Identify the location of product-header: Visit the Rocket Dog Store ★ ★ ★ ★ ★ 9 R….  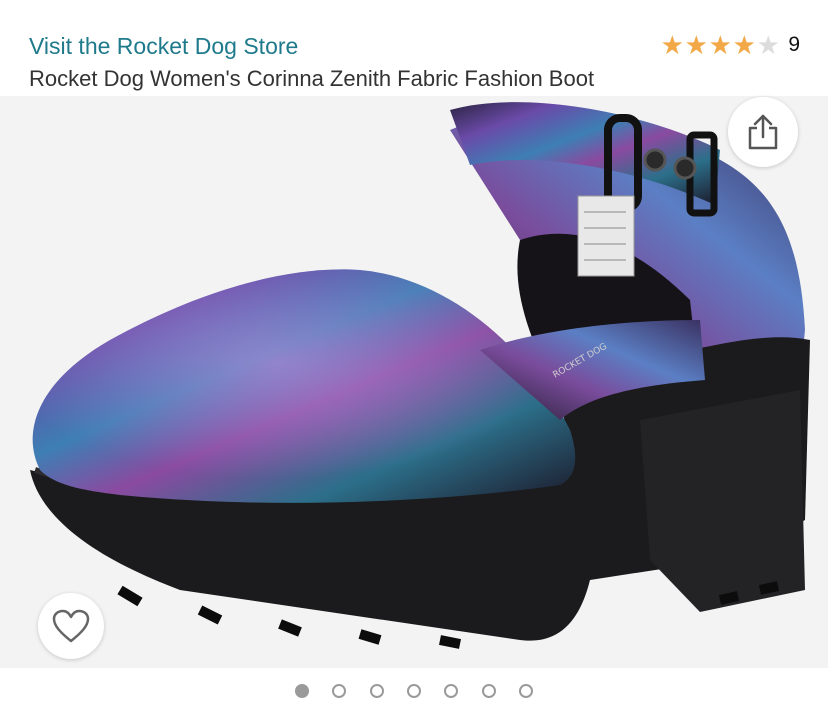
(414, 48).